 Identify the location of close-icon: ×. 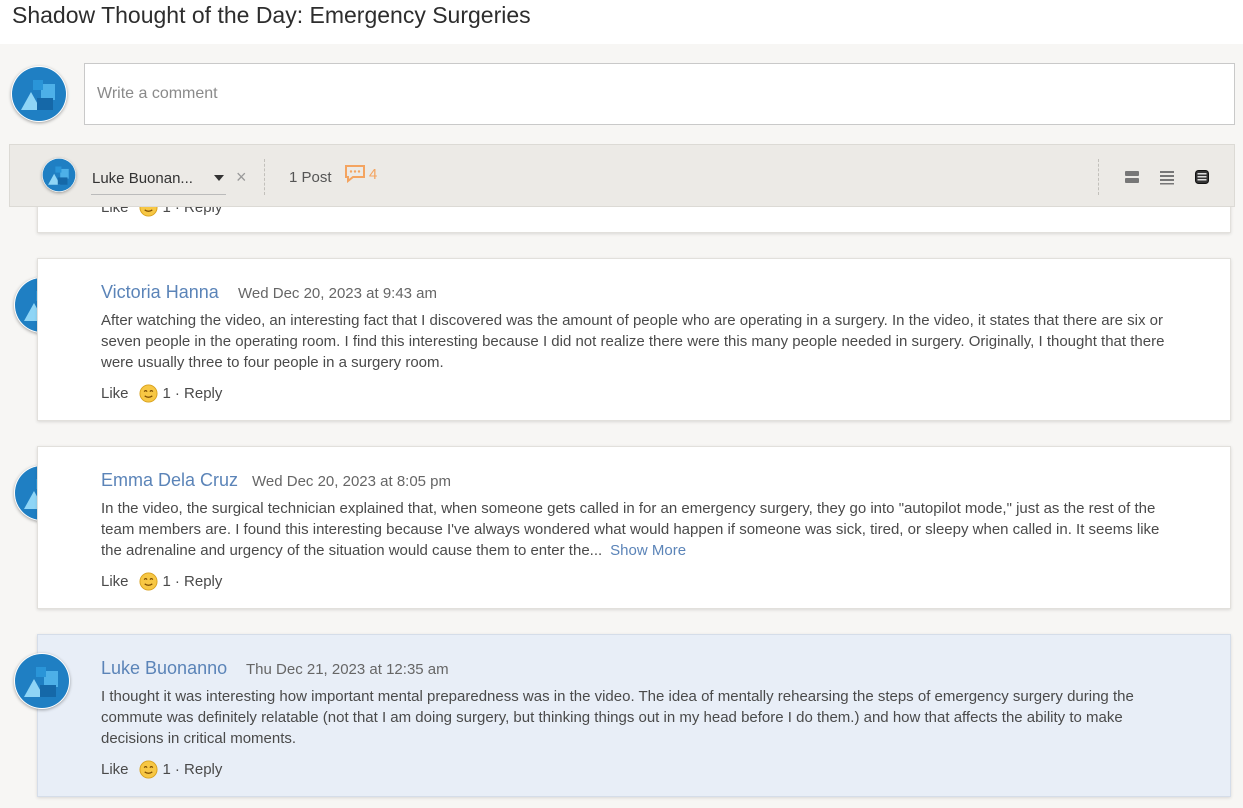
(241, 177).